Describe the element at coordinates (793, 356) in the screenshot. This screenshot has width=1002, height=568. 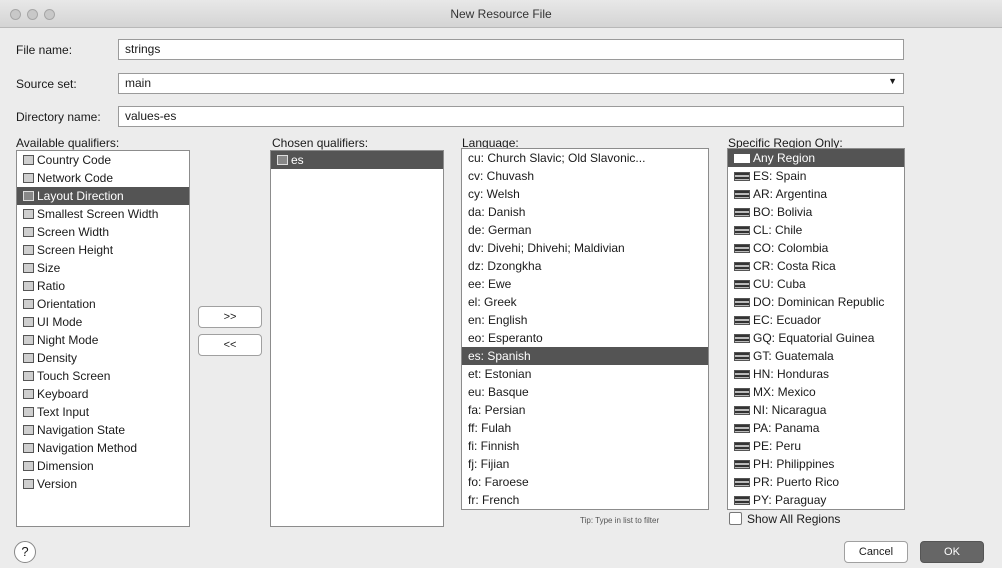
I see `list-item-label: GT: Guatemala` at that location.